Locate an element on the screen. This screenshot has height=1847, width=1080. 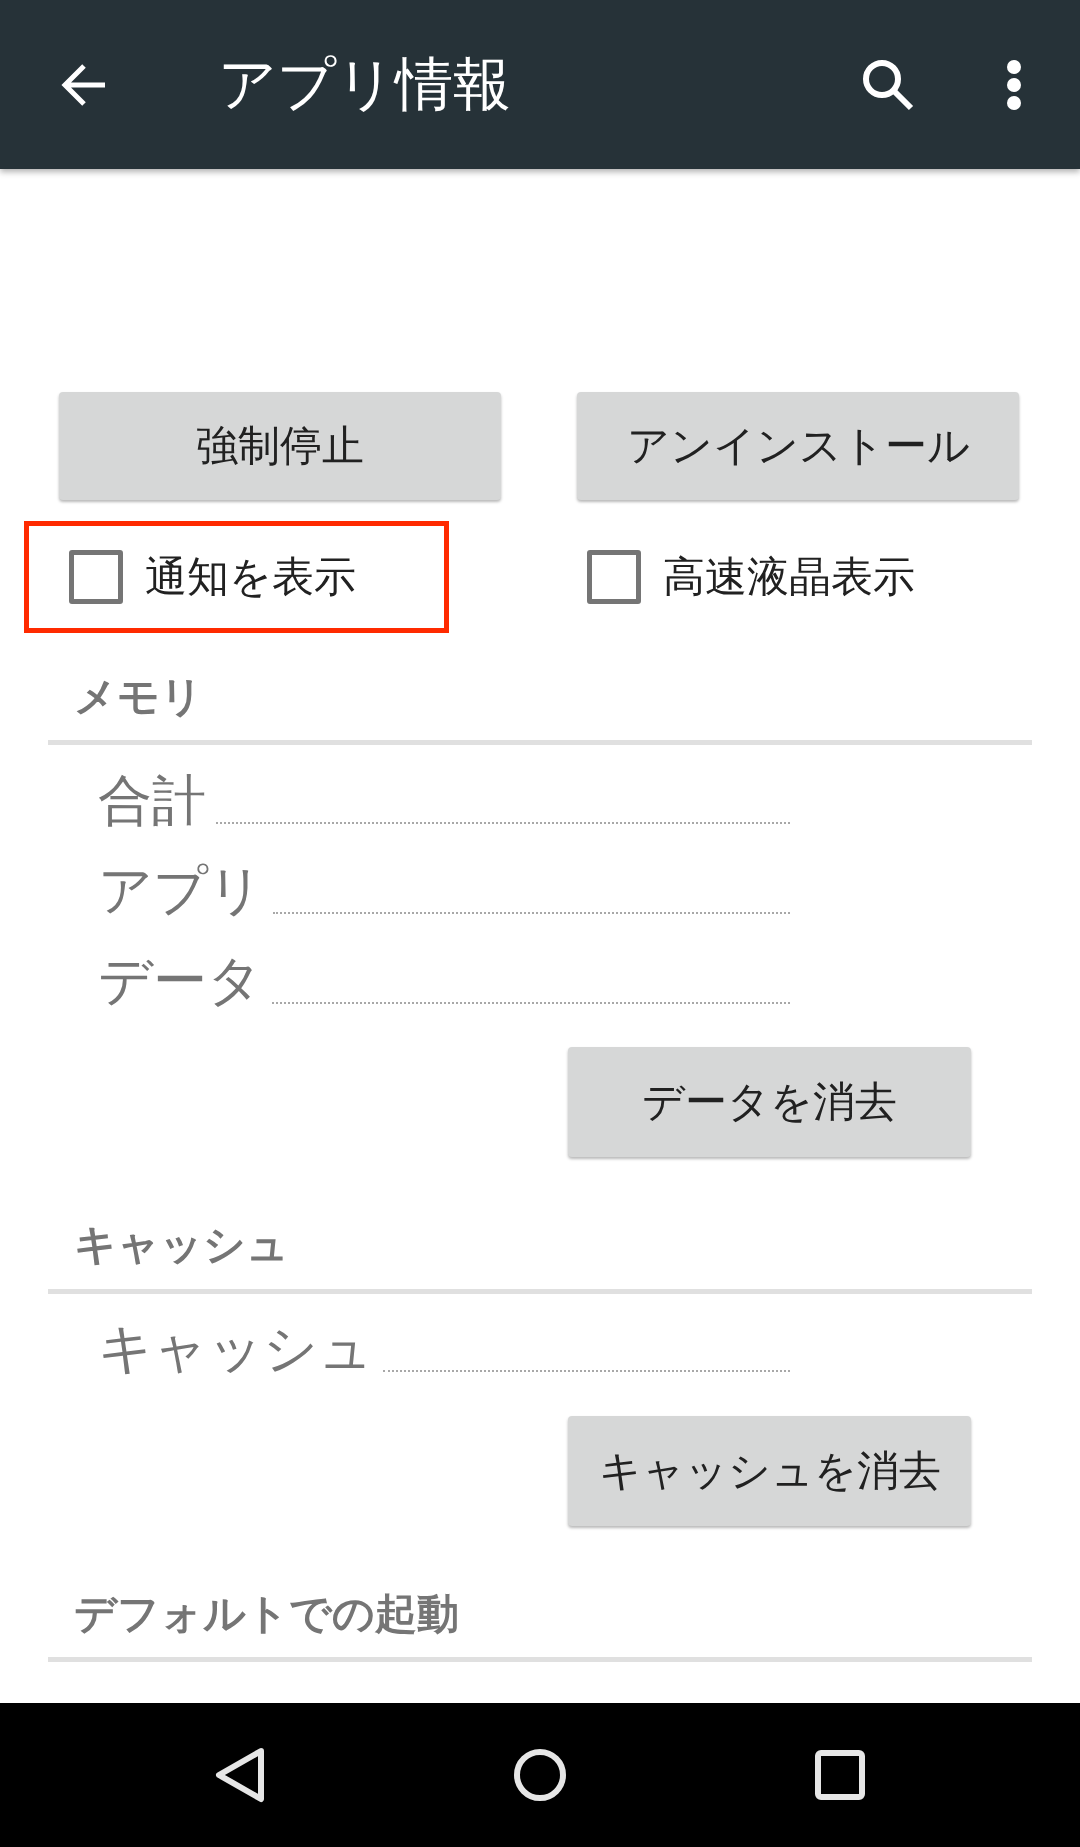
info-label: アプリ is located at coordinates (180, 891).